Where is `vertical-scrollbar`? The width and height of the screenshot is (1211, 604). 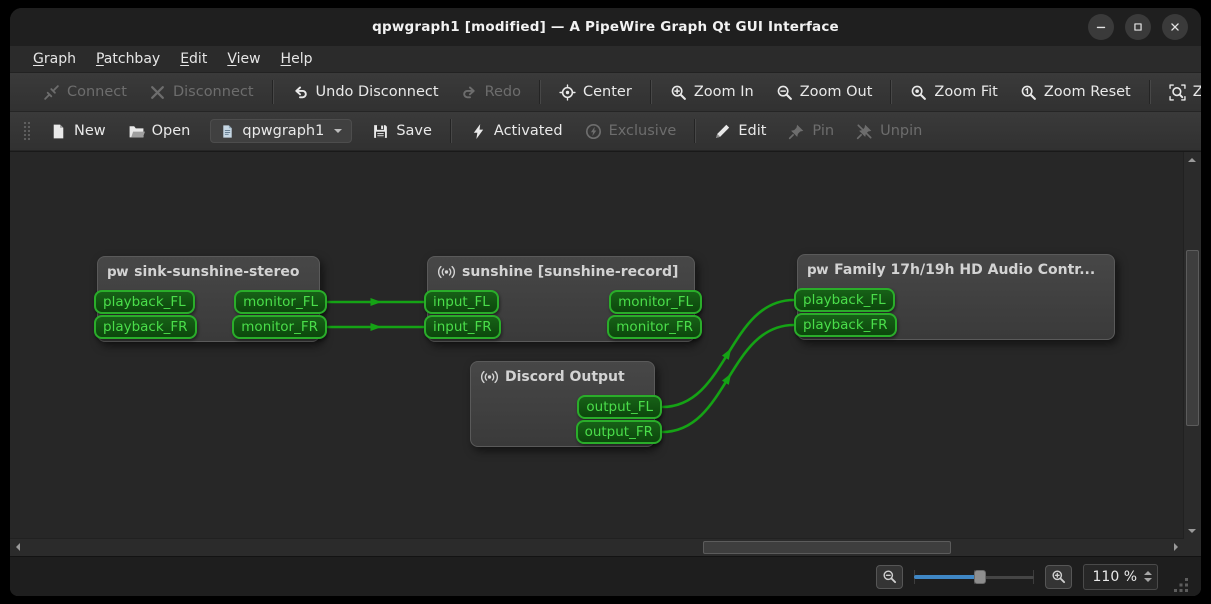
vertical-scrollbar is located at coordinates (1192, 345).